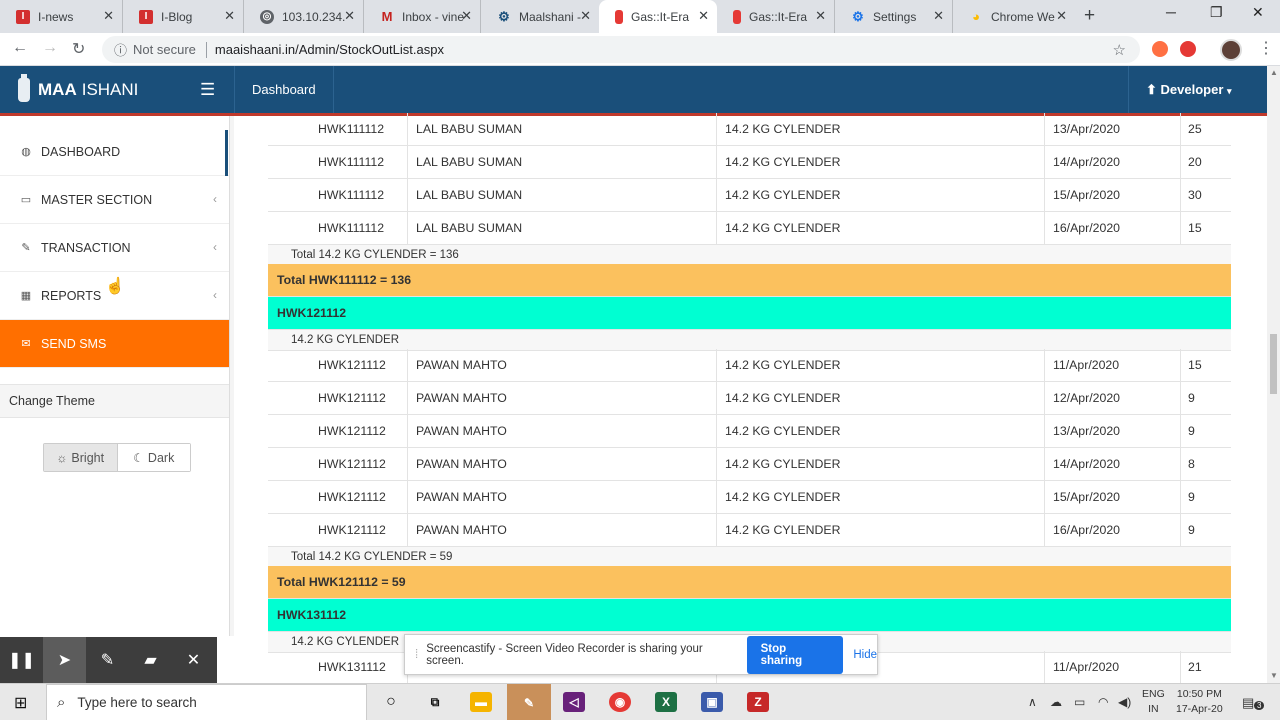  I want to click on date-cell: 16/Apr/2020, so click(1112, 228).